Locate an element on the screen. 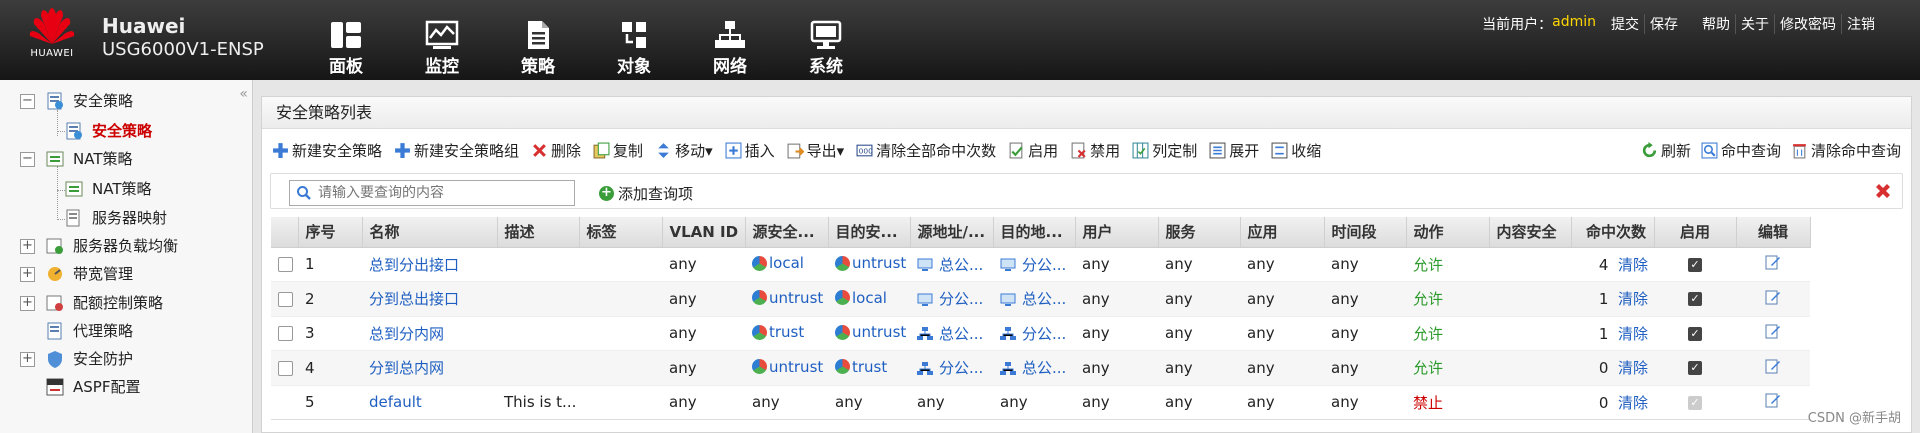  collapse-all-button: 收缩 is located at coordinates (1296, 150).